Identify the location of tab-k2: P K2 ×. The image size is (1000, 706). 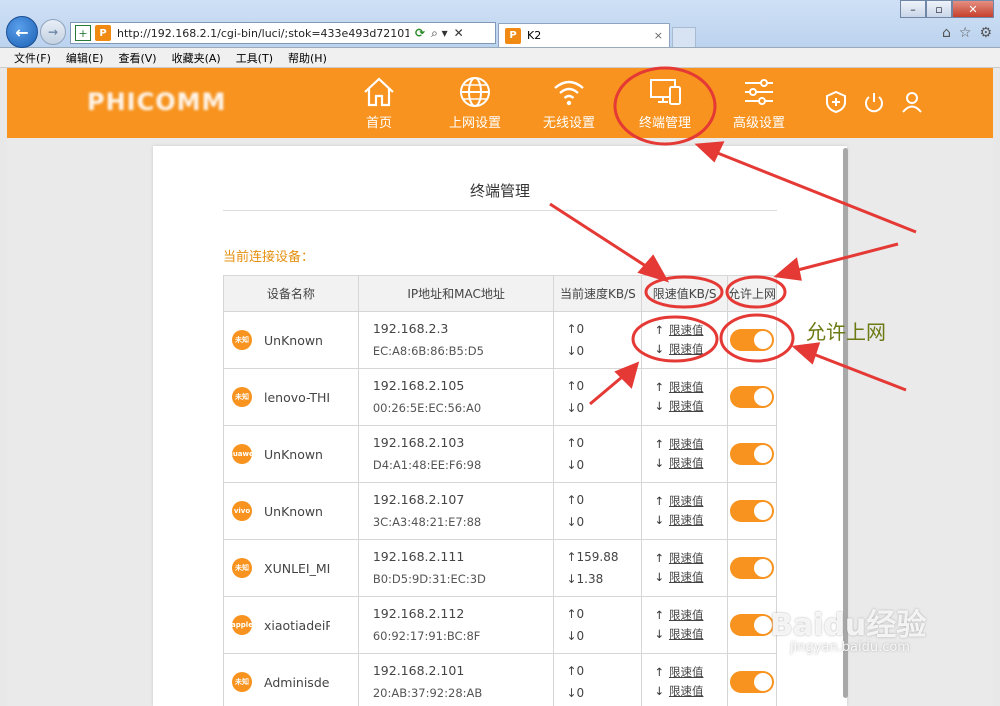
(584, 35).